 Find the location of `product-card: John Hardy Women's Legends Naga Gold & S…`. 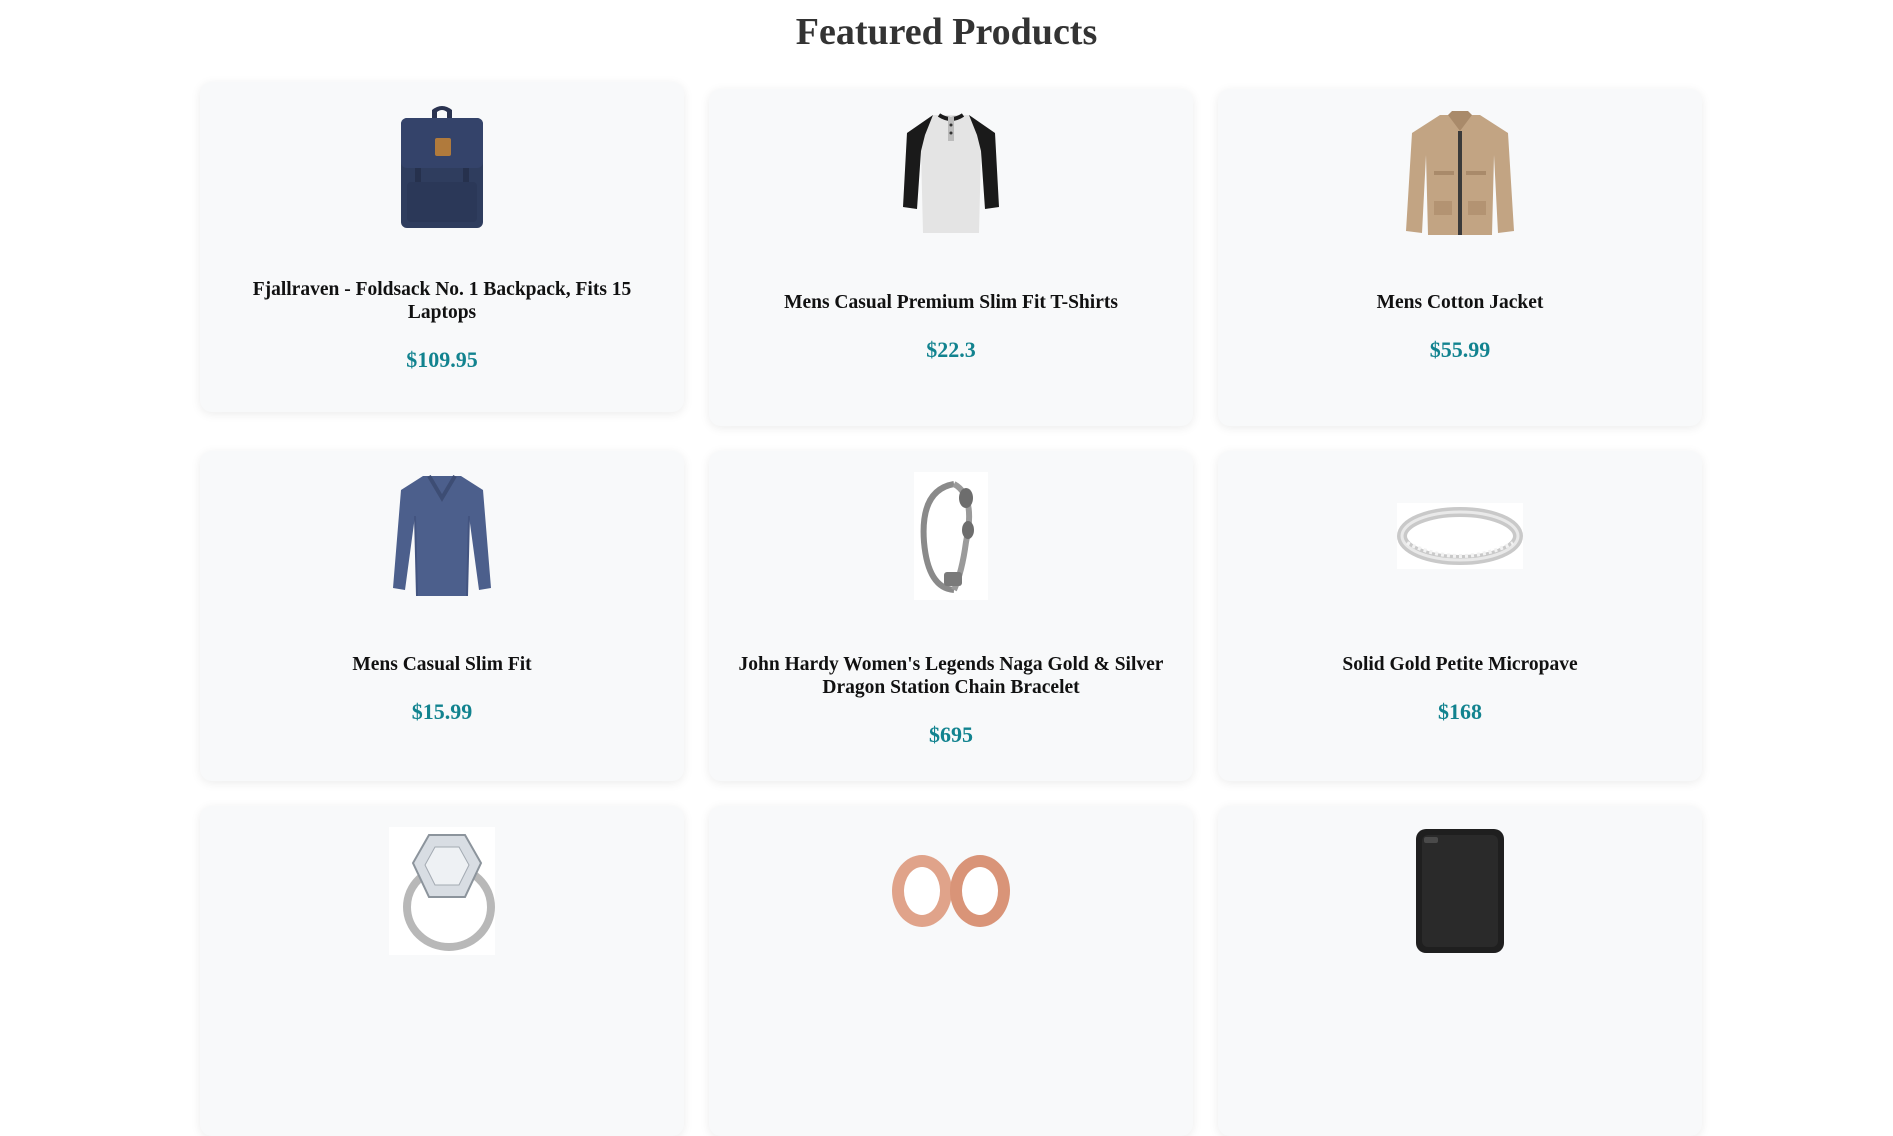

product-card: John Hardy Women's Legends Naga Gold & S… is located at coordinates (951, 616).